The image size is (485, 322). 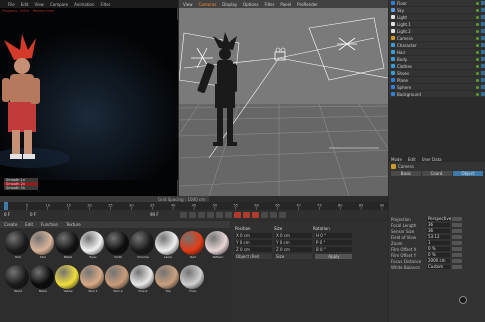 I want to click on viewport-menu-item: Options, so click(x=250, y=4).